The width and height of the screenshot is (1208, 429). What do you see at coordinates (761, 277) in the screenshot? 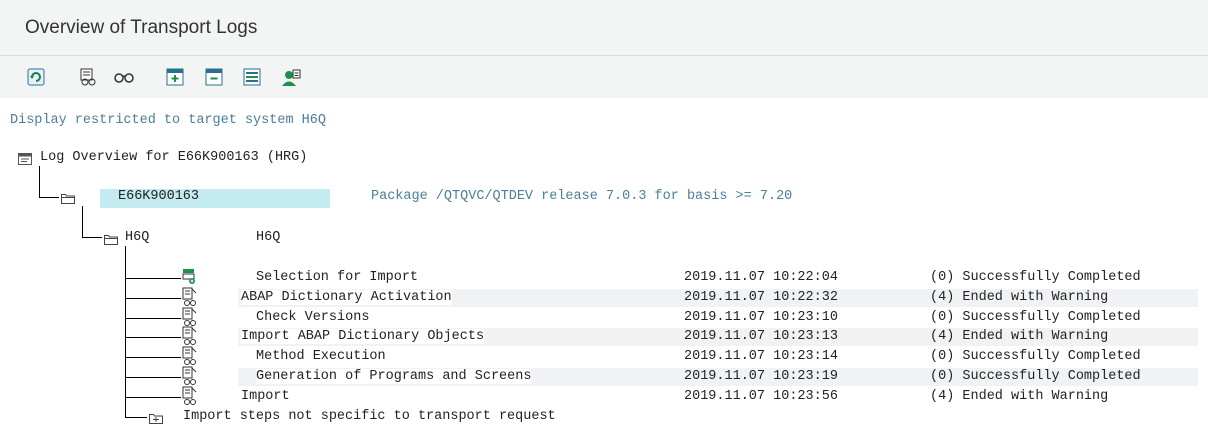
I see `step-datetime: 2019.11.07 10:22:04` at bounding box center [761, 277].